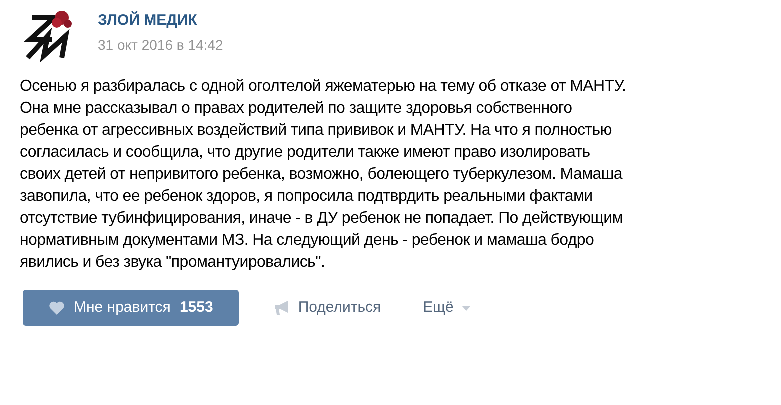 This screenshot has width=781, height=405. I want to click on post-text-line: согласилась и сообщила, что другие родители также имеют право изолировать, so click(306, 153).